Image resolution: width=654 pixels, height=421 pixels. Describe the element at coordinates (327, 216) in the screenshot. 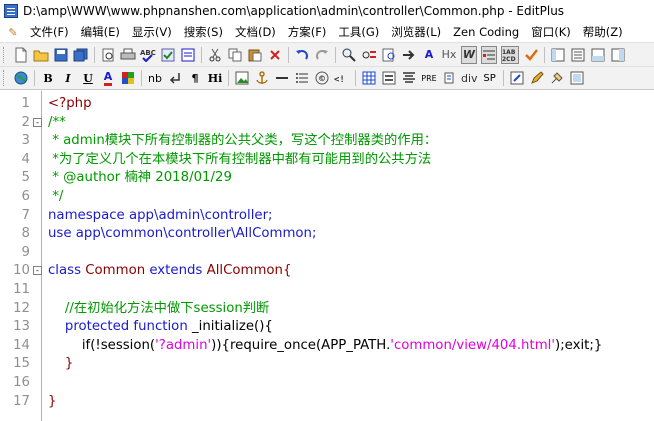

I see `code-line: 7 namespace app\admin\controller;` at that location.